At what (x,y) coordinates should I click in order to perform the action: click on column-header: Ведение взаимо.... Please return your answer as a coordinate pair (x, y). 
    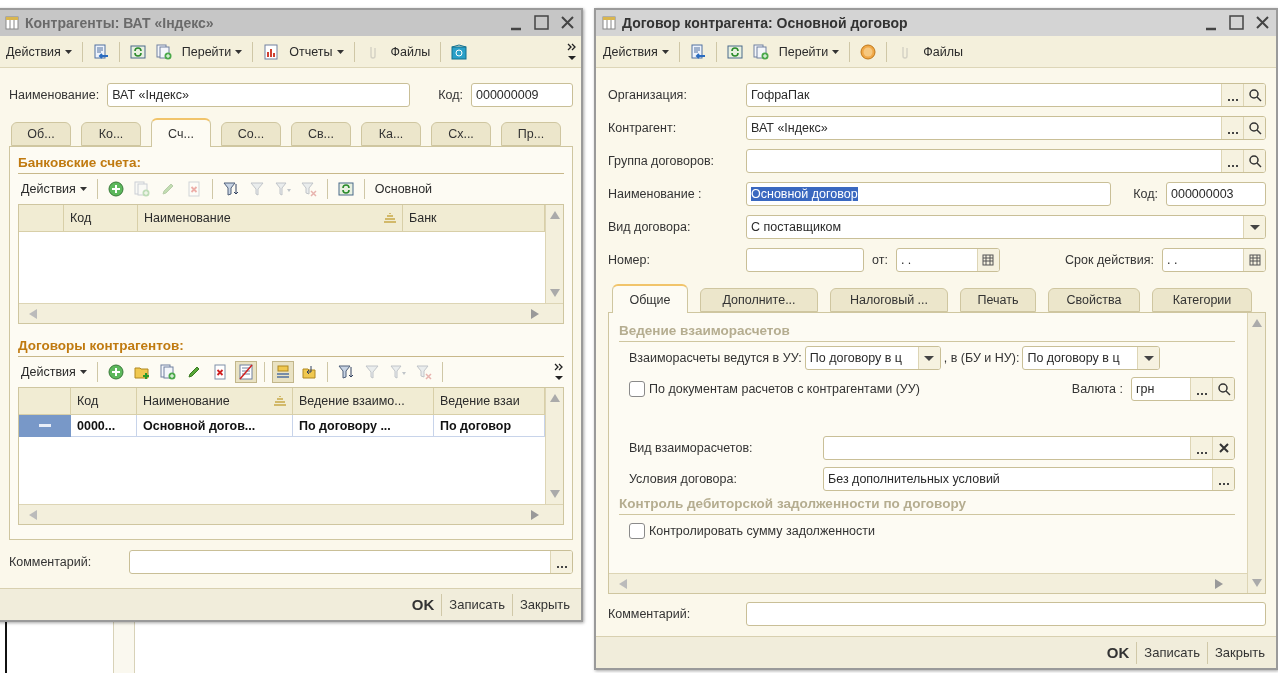
    Looking at the image, I should click on (363, 401).